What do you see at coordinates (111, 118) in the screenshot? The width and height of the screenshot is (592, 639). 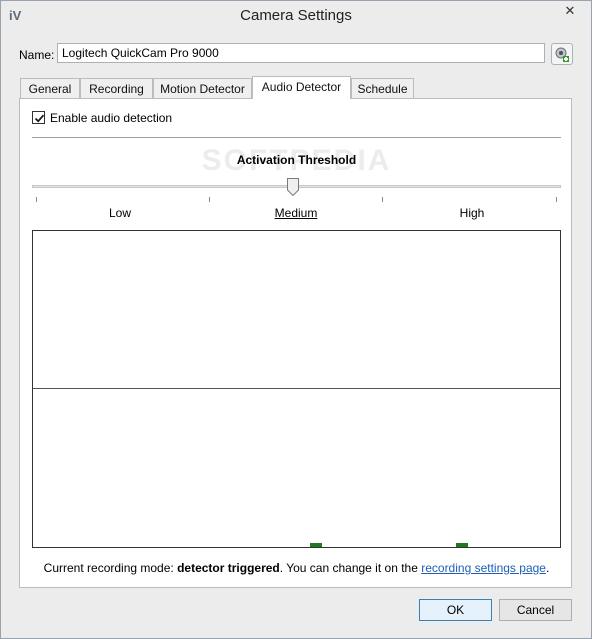 I see `enable-audio-label: Enable audio detection` at bounding box center [111, 118].